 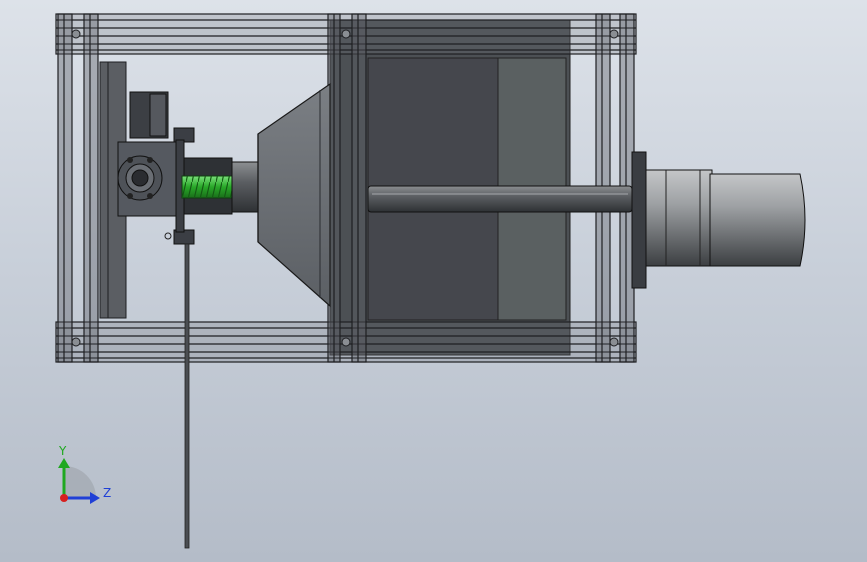 What do you see at coordinates (64, 498) in the screenshot?
I see `x-axis-dot` at bounding box center [64, 498].